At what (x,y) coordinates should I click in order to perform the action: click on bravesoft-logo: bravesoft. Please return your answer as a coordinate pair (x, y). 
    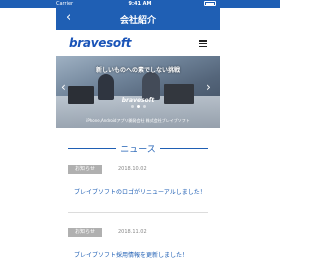
    Looking at the image, I should click on (100, 43).